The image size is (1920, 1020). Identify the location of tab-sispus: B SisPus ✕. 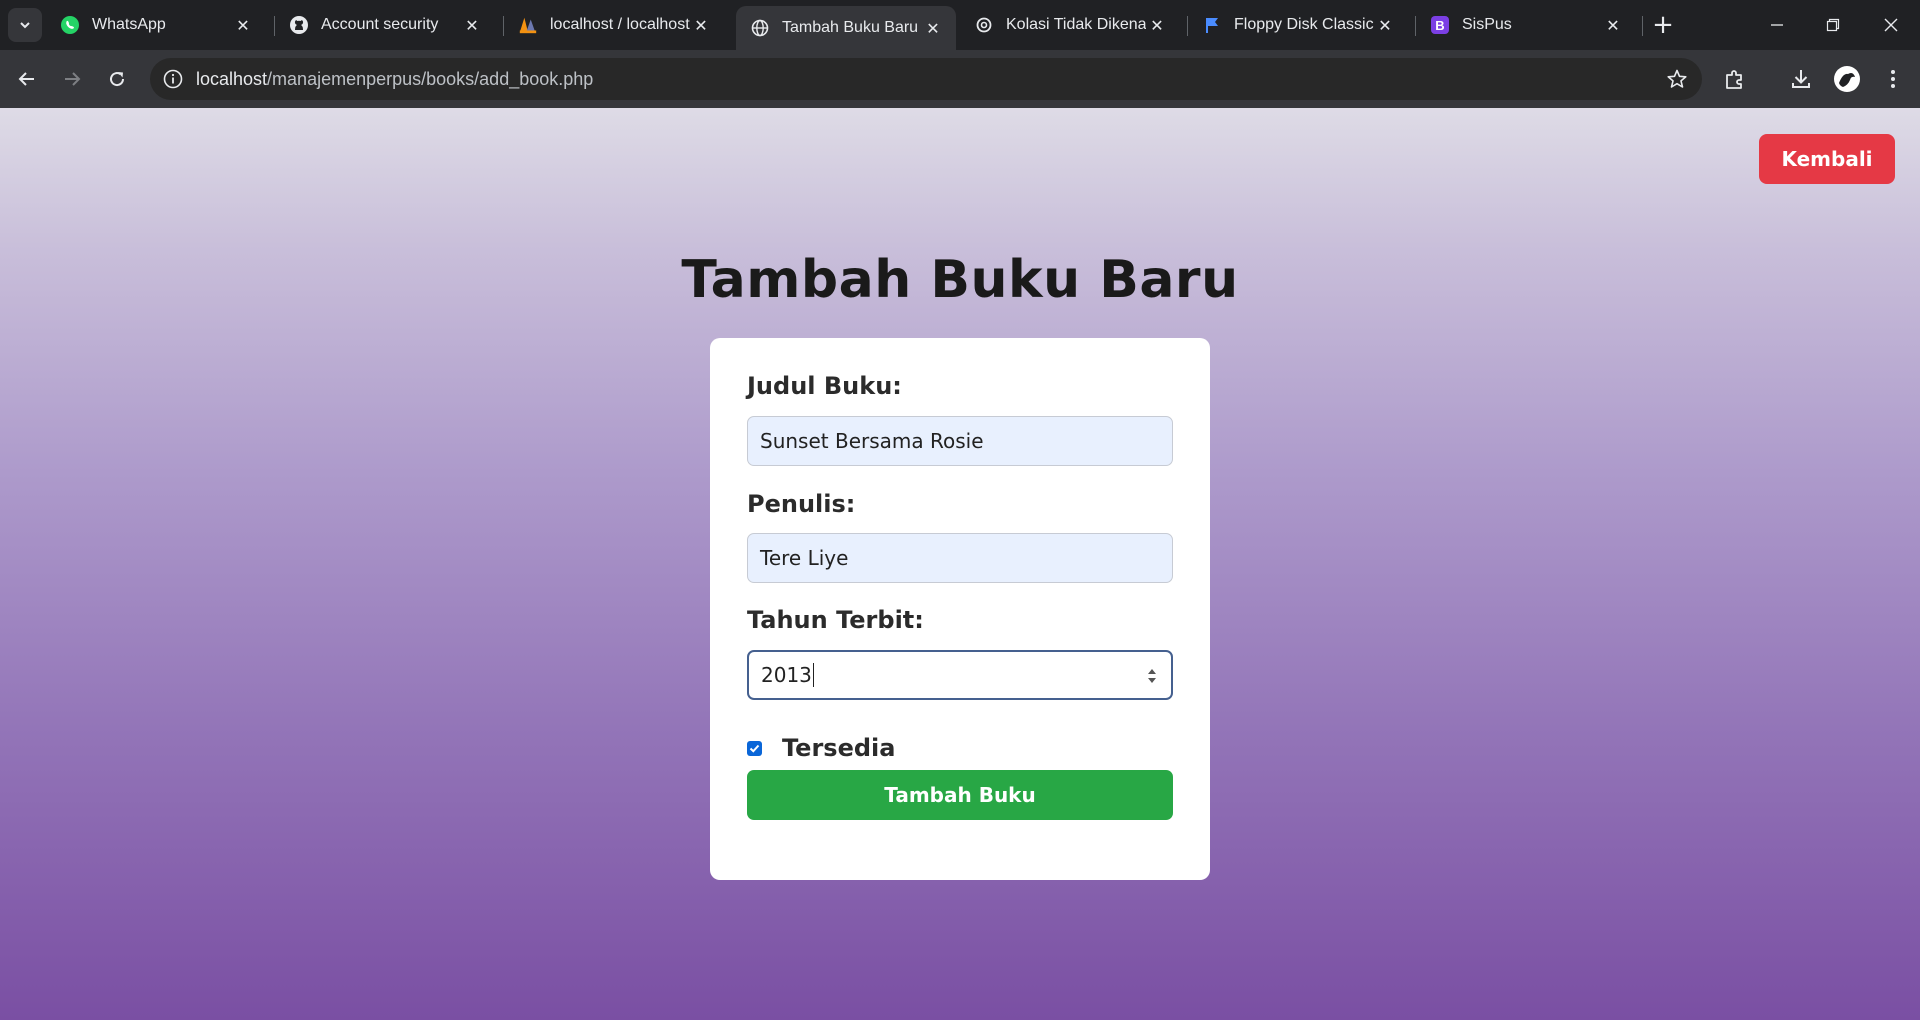
(1526, 25).